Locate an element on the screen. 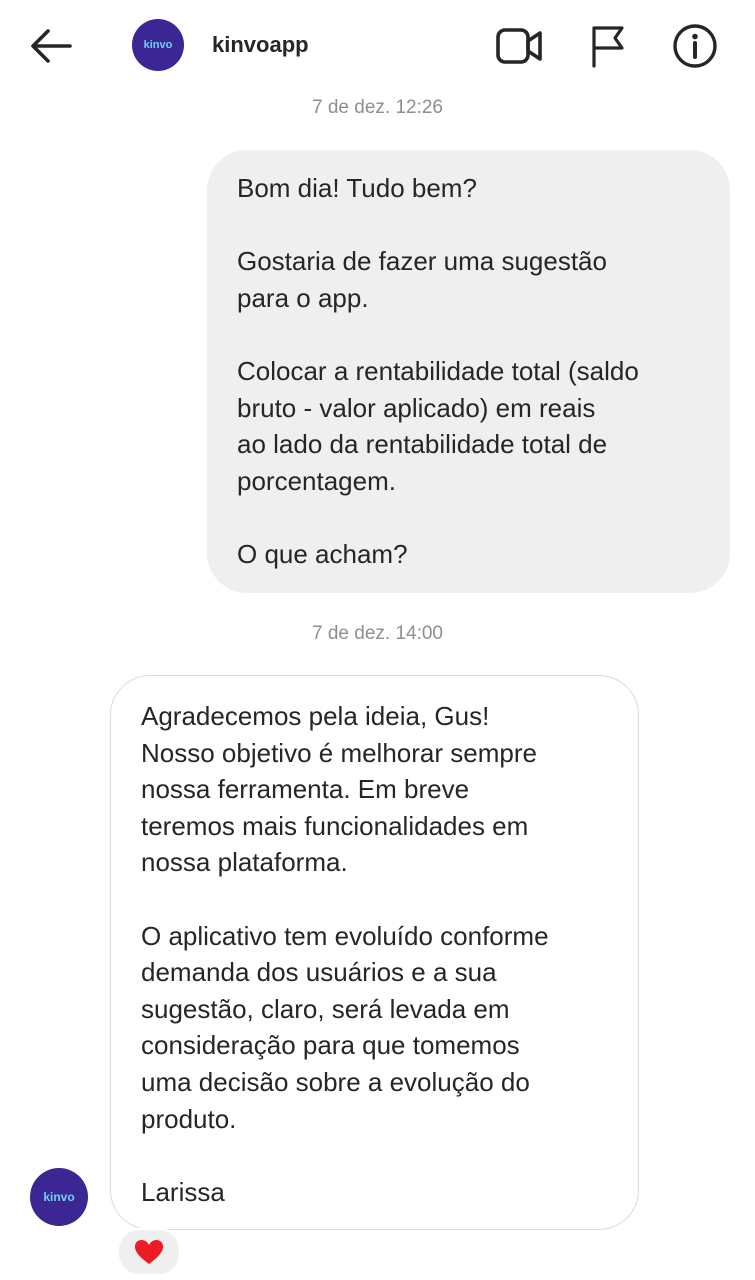 This screenshot has width=755, height=1280. profile-avatar: kinvo is located at coordinates (158, 45).